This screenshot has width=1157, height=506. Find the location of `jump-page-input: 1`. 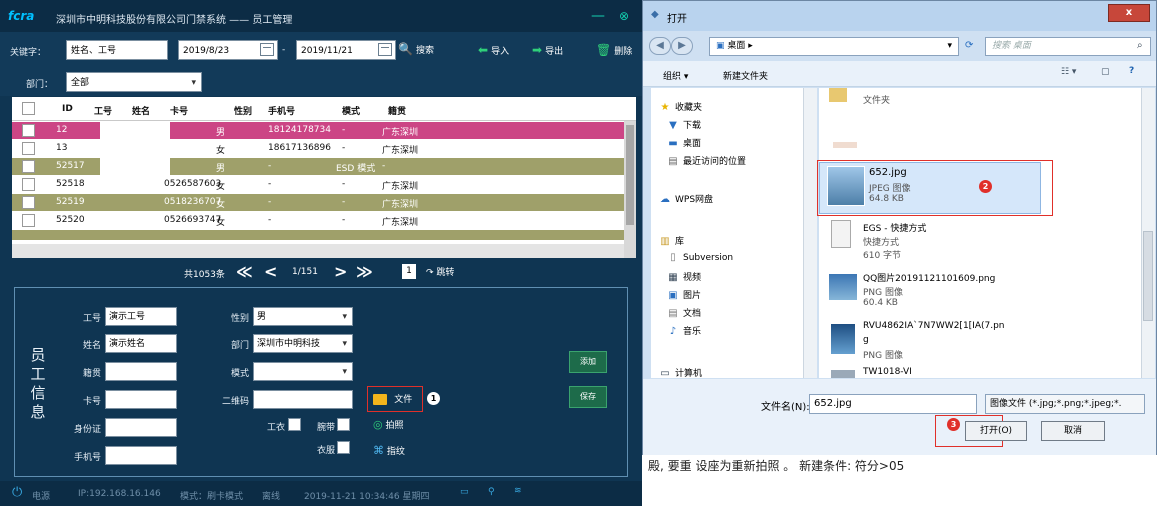

jump-page-input: 1 is located at coordinates (409, 271).